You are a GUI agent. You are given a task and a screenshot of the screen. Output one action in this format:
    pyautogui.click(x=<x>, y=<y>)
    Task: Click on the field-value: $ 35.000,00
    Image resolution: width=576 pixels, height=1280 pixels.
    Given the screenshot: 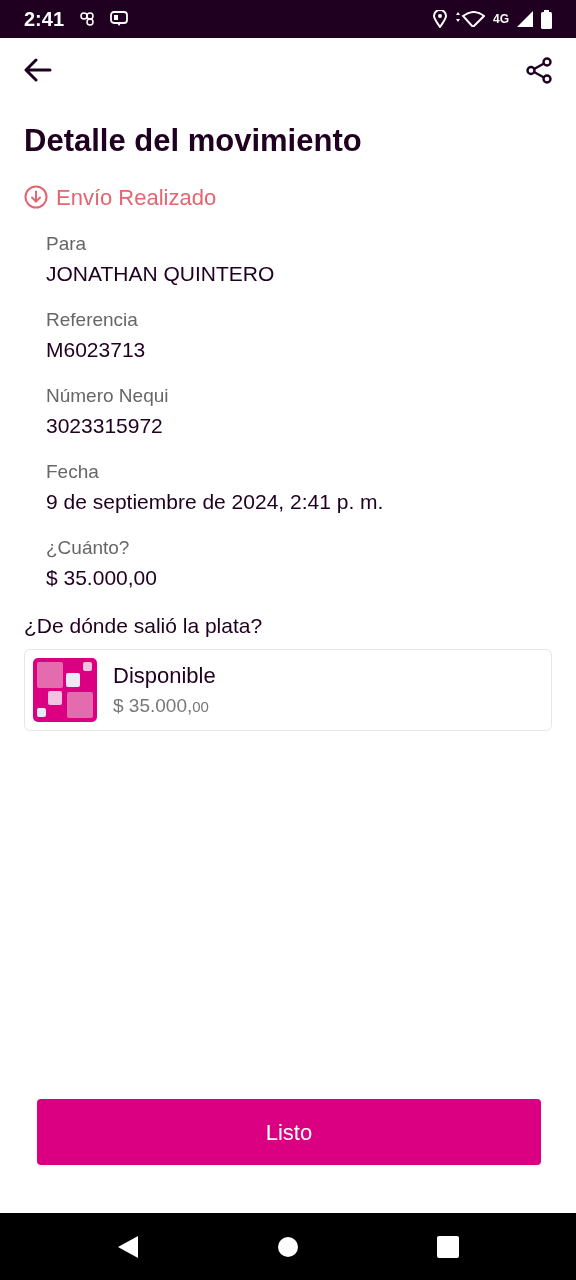 What is the action you would take?
    pyautogui.click(x=102, y=578)
    